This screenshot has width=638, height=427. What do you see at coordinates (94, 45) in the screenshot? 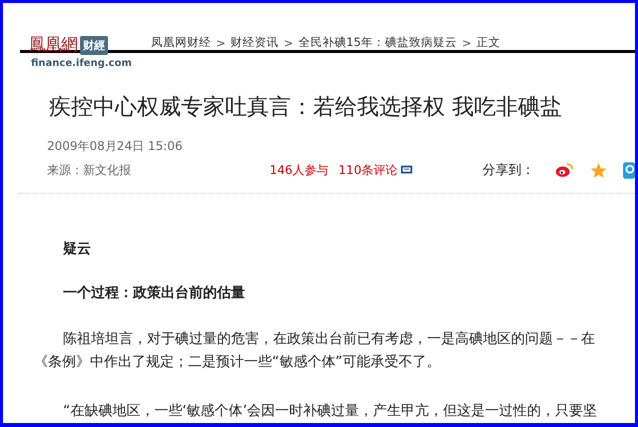
I see `section-badge: 财經` at bounding box center [94, 45].